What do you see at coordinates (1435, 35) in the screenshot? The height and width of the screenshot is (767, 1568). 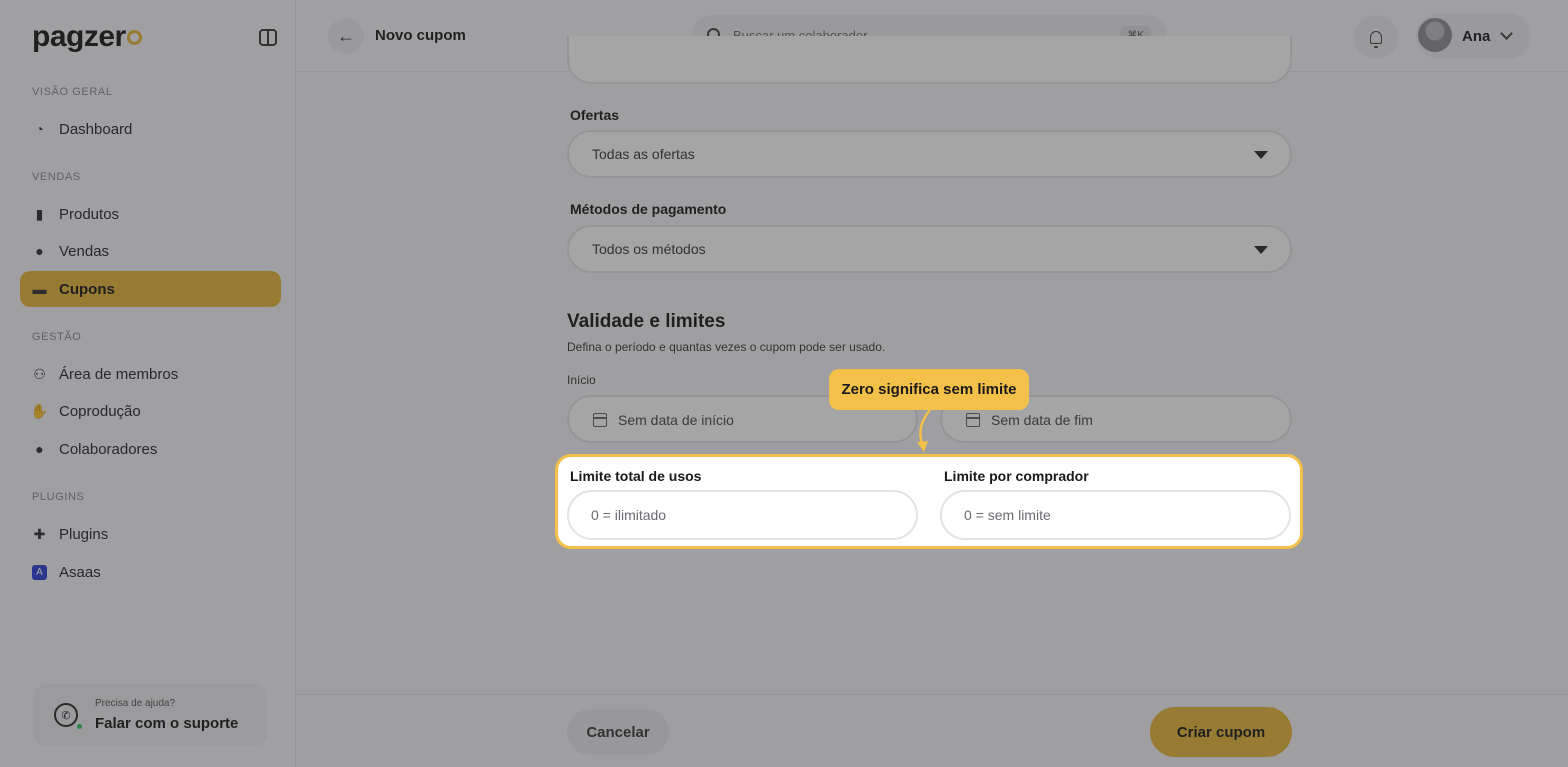 I see `avatar` at bounding box center [1435, 35].